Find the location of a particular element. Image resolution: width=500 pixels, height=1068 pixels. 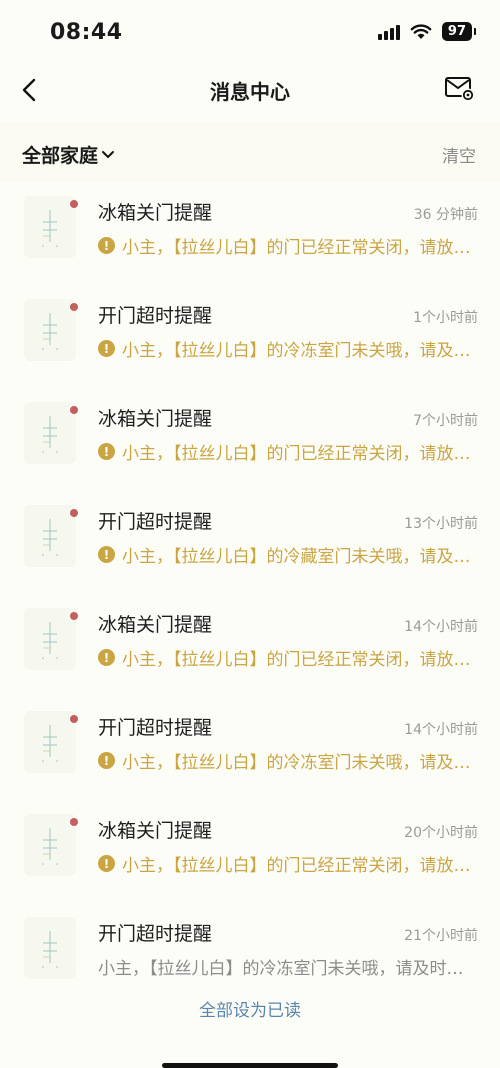

status-time: 08:44 is located at coordinates (86, 32).